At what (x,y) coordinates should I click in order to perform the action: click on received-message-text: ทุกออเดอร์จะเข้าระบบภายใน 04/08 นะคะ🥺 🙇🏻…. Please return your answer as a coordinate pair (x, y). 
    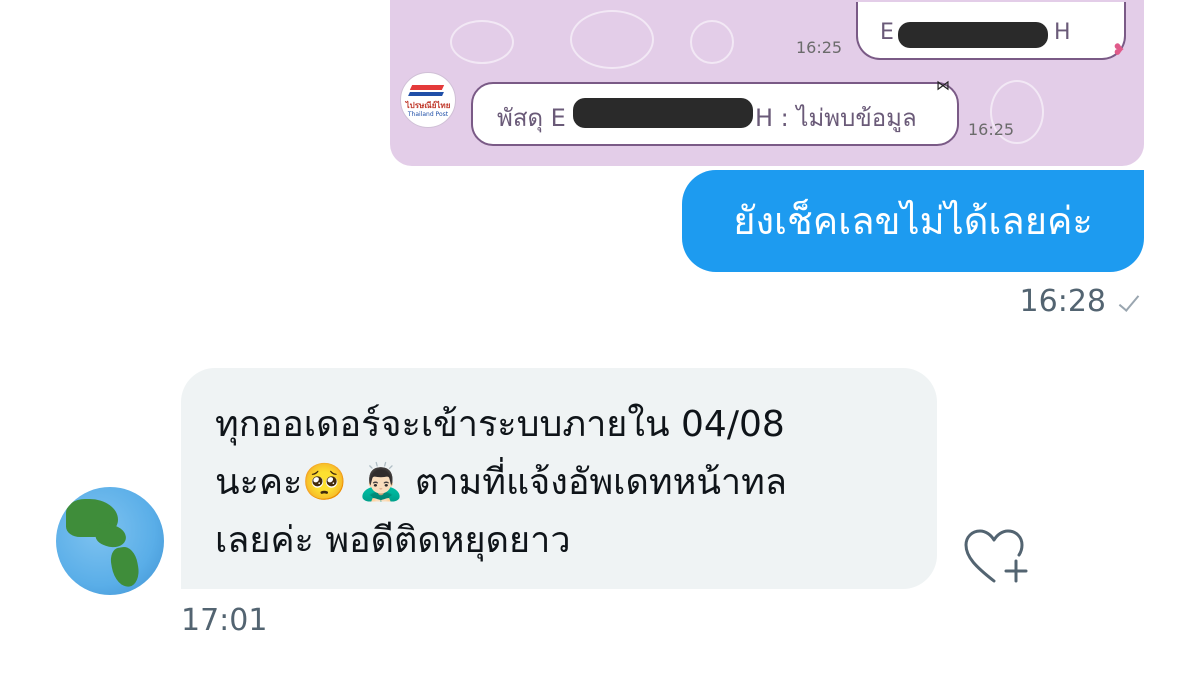
    Looking at the image, I should click on (560, 483).